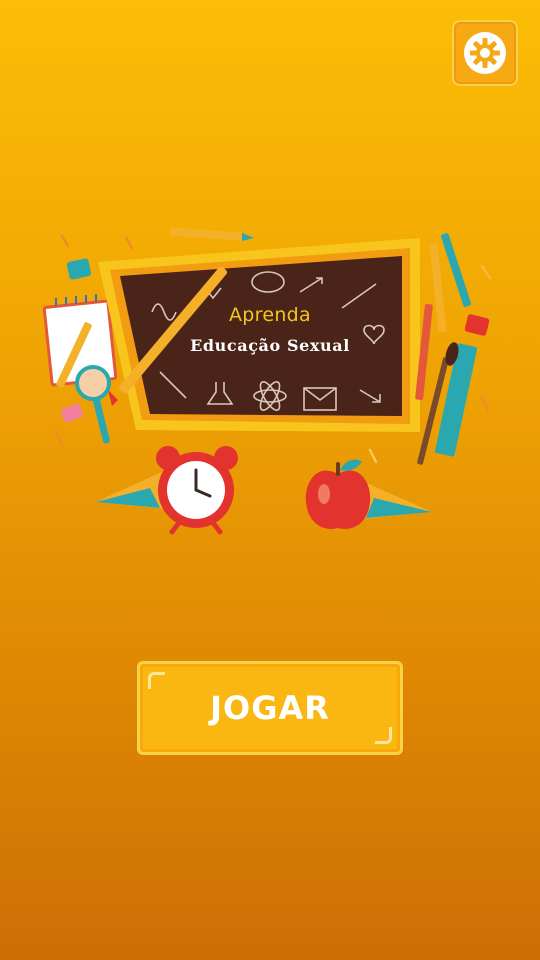 Image resolution: width=540 pixels, height=960 pixels. Describe the element at coordinates (259, 335) in the screenshot. I see `chalkboard` at that location.